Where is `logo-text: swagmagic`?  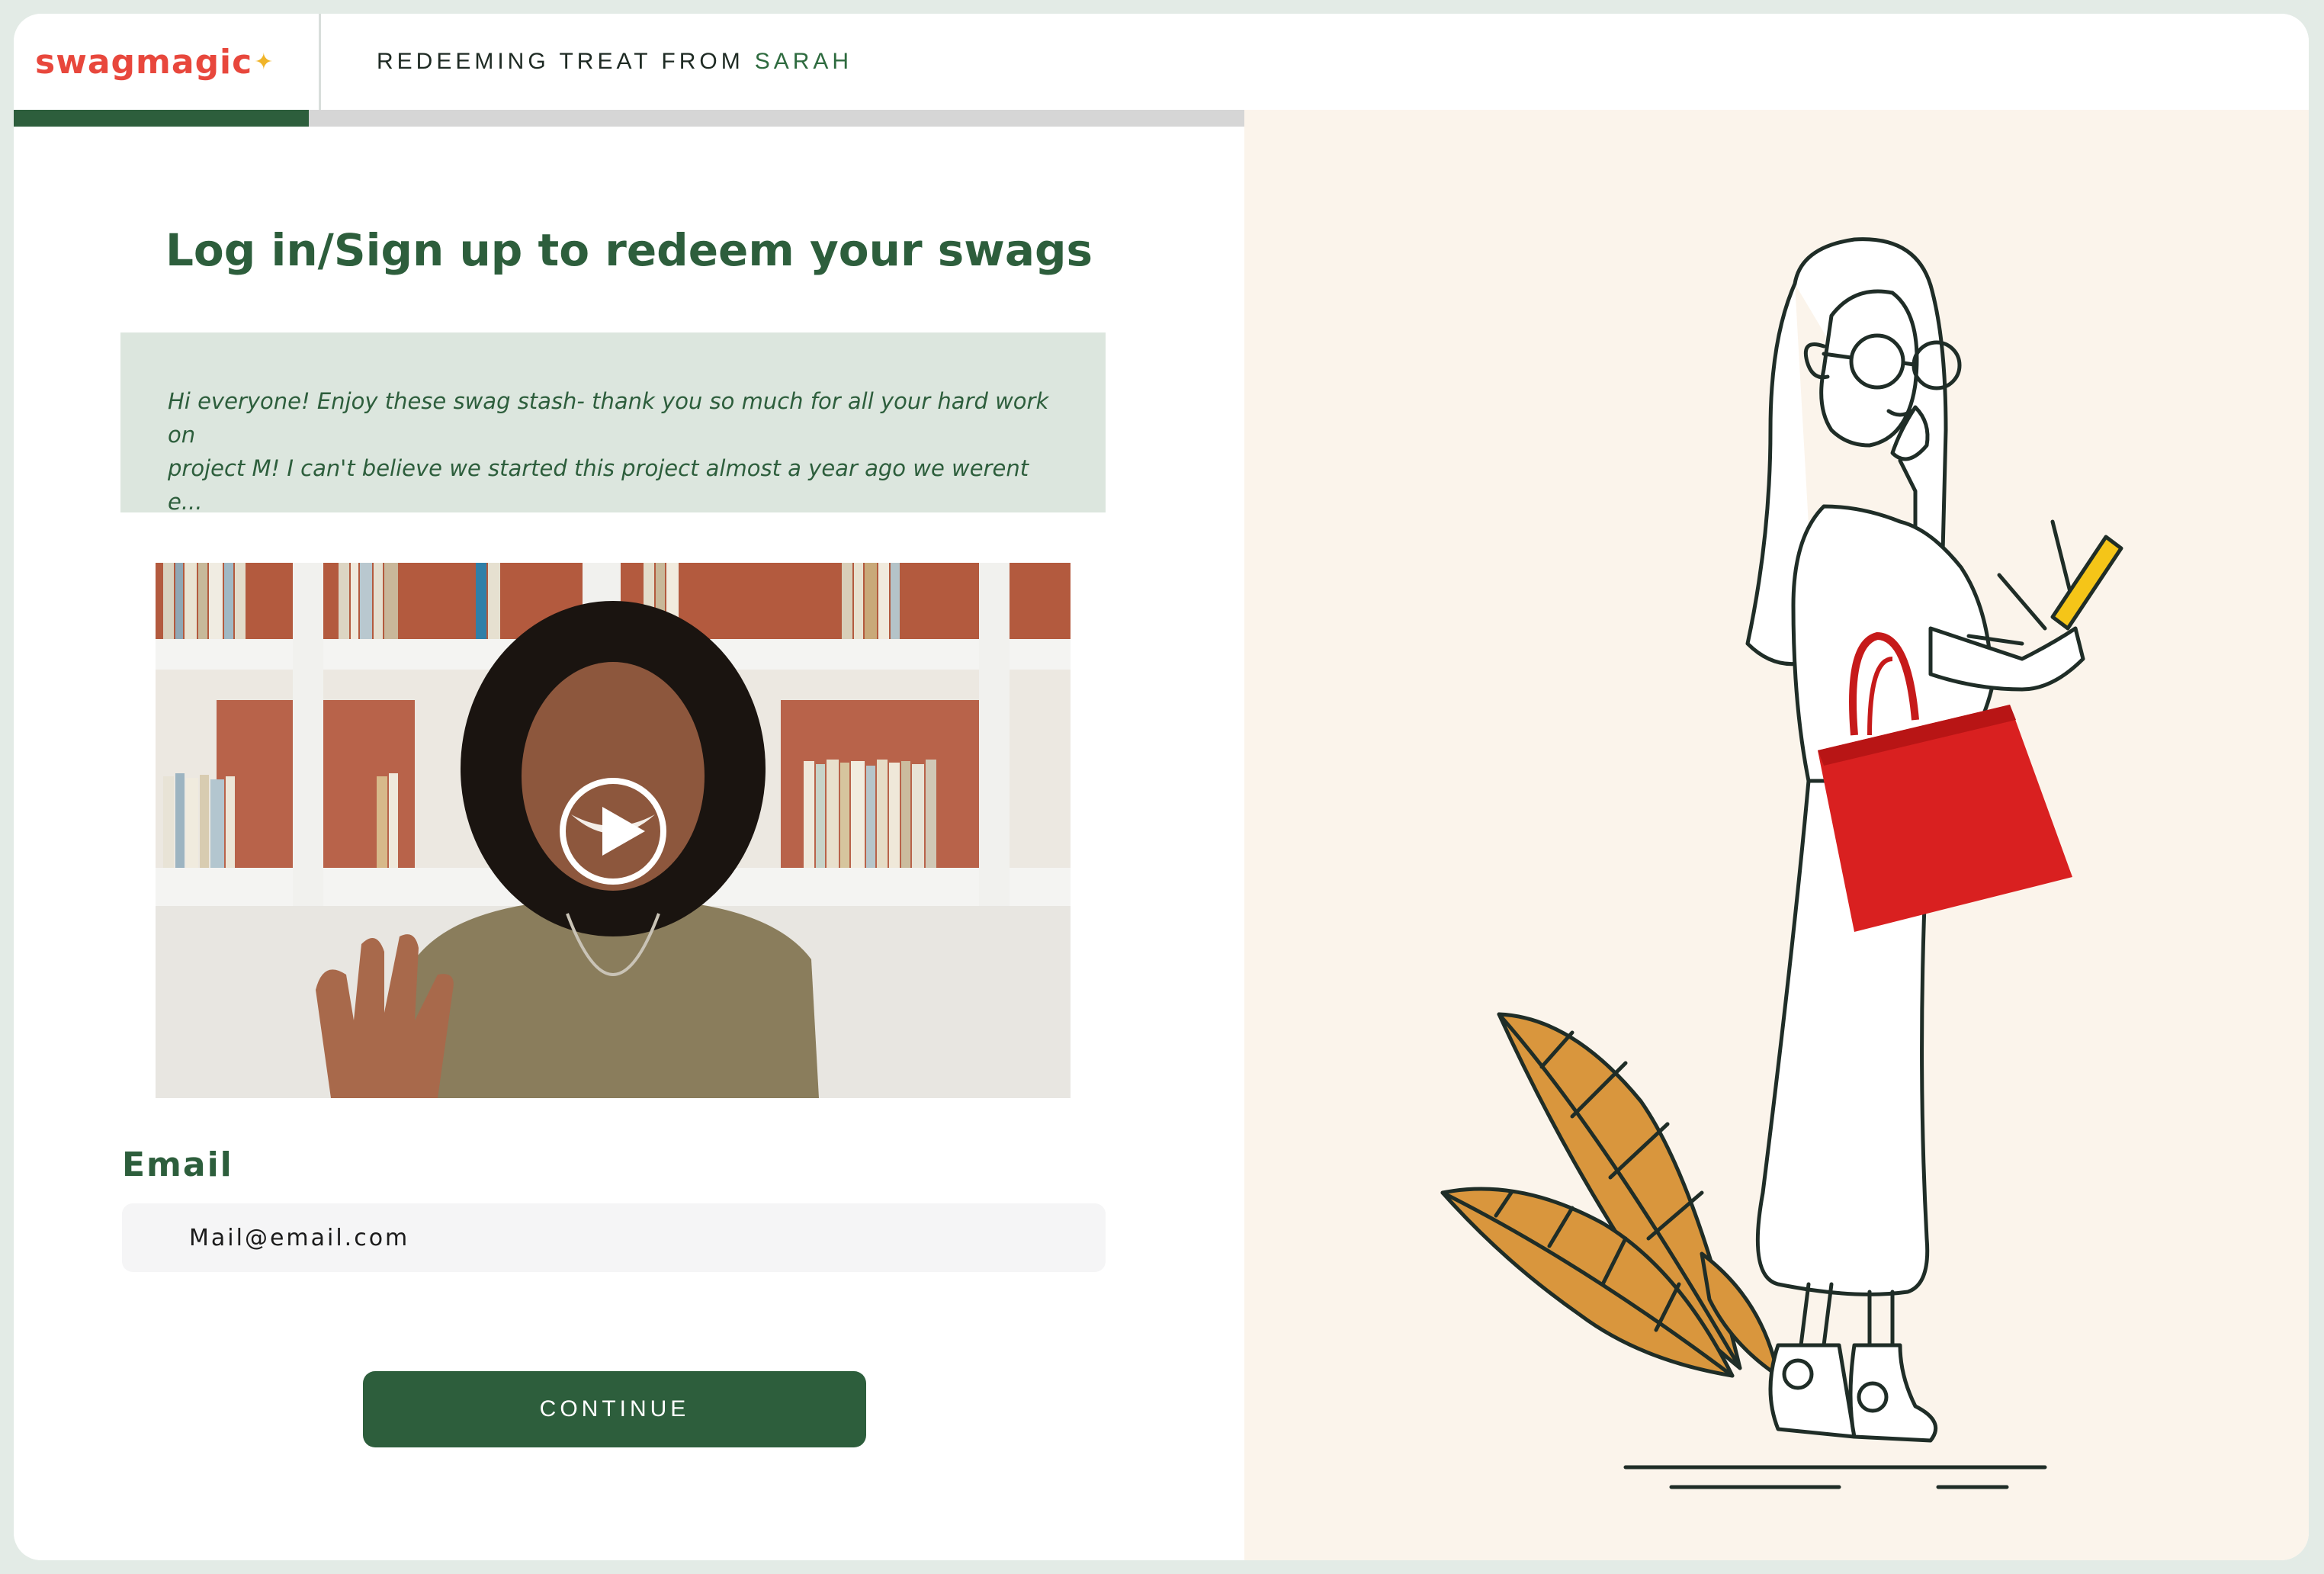
logo-text: swagmagic is located at coordinates (144, 62).